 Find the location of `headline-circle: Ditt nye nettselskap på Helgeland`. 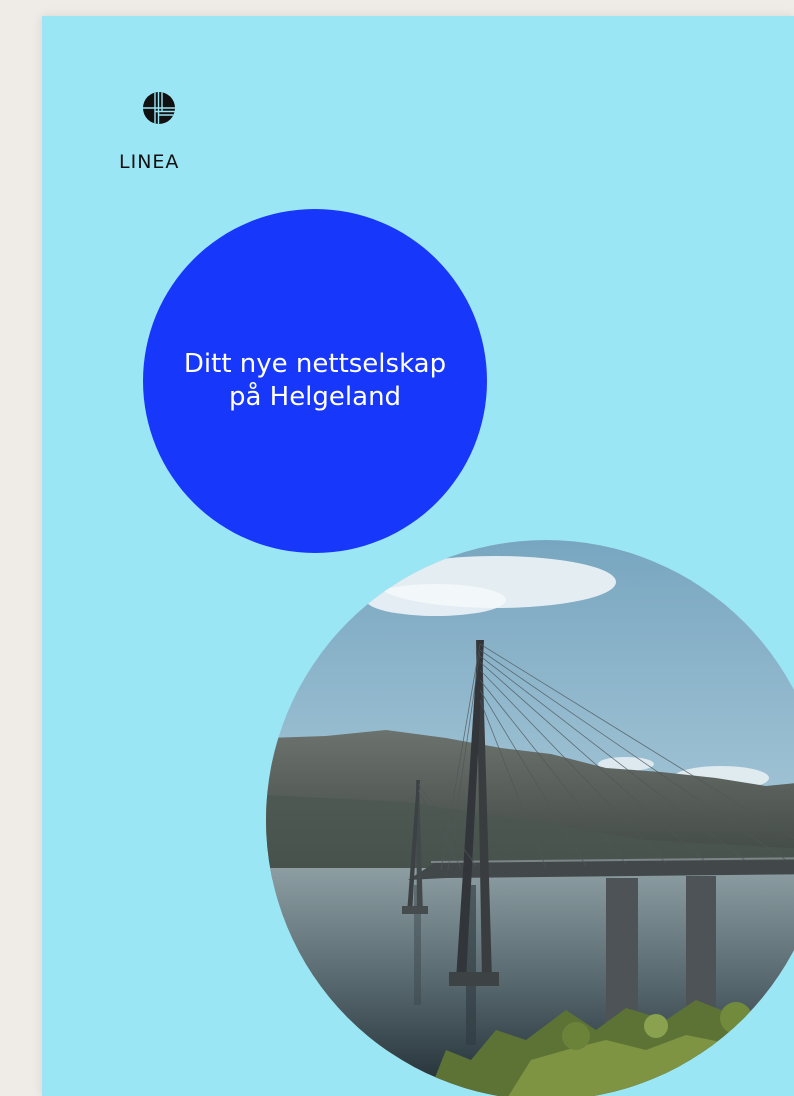

headline-circle: Ditt nye nettselskap på Helgeland is located at coordinates (315, 381).